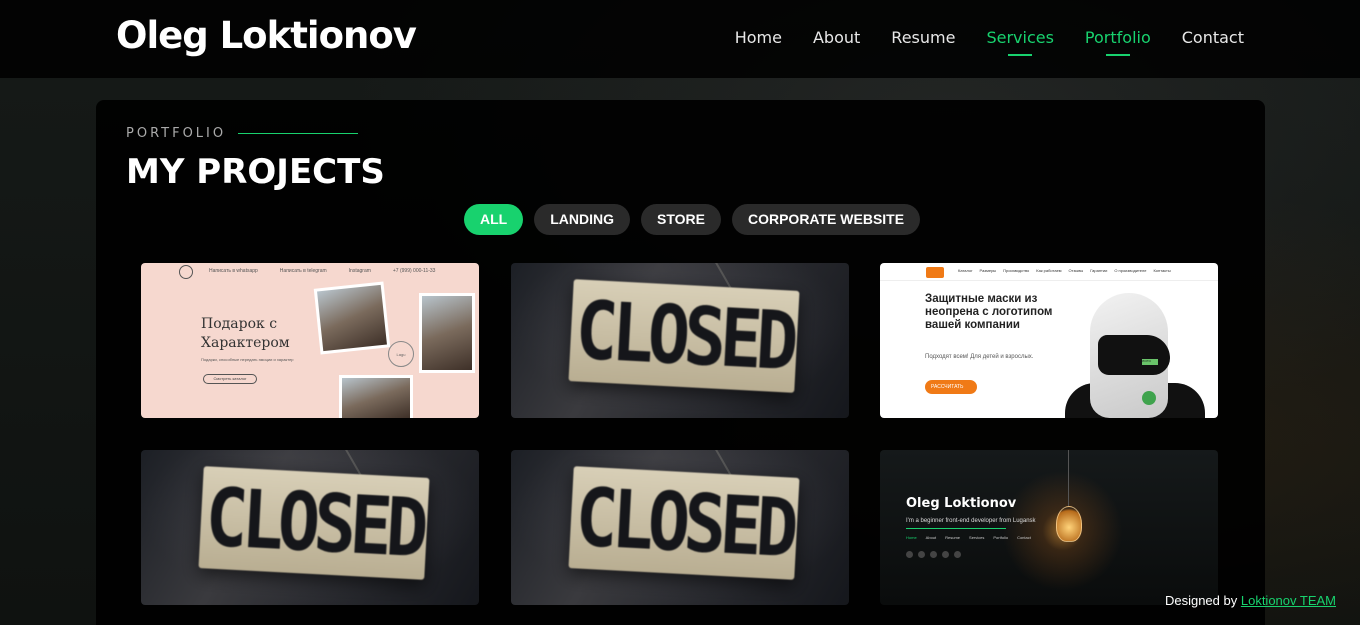  Describe the element at coordinates (359, 271) in the screenshot. I see `gift-topbar-item: Instagram` at that location.